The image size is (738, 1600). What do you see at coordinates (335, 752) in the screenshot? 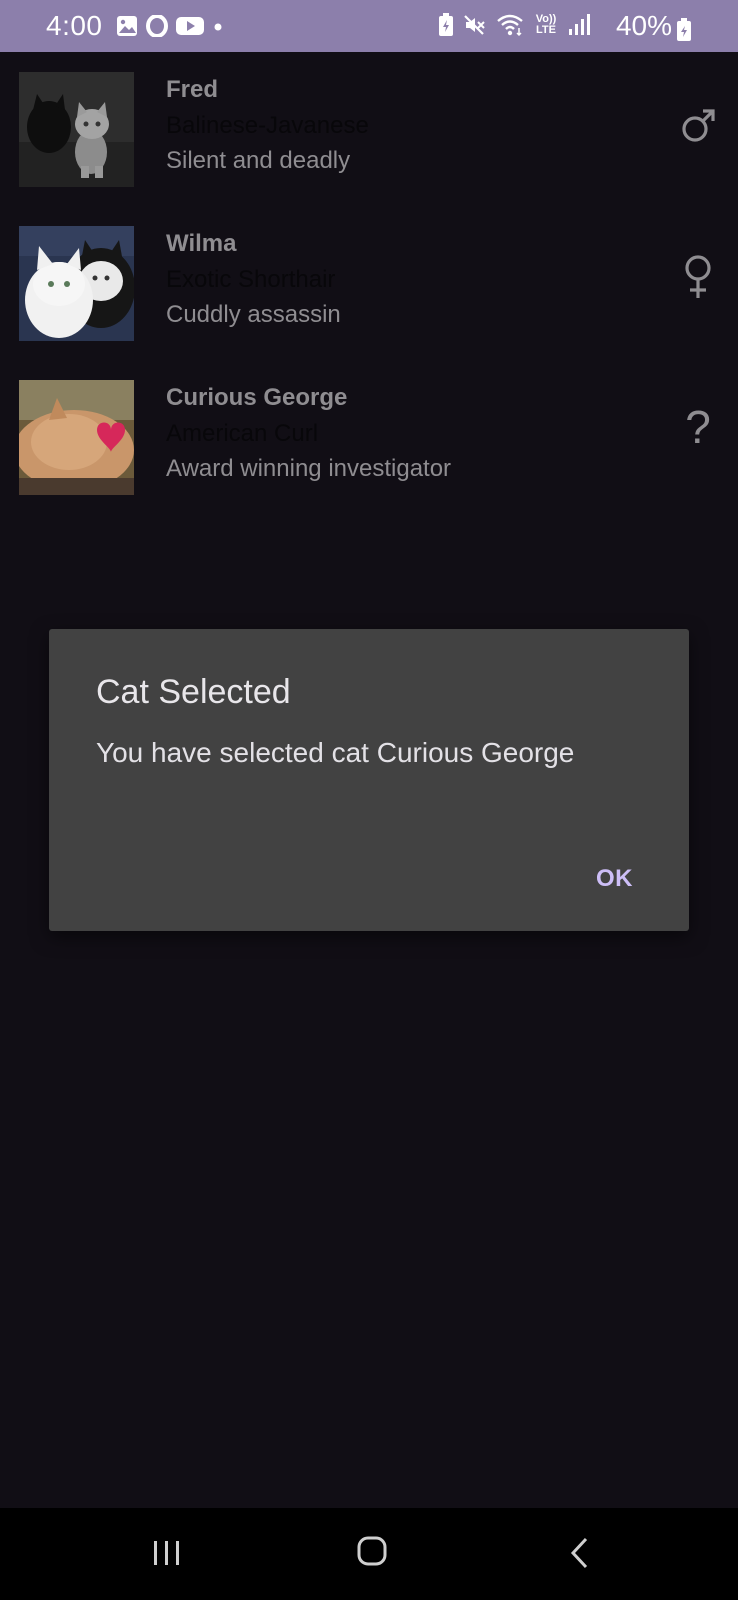
I see `dialog-message: You have selected cat Curious George` at bounding box center [335, 752].